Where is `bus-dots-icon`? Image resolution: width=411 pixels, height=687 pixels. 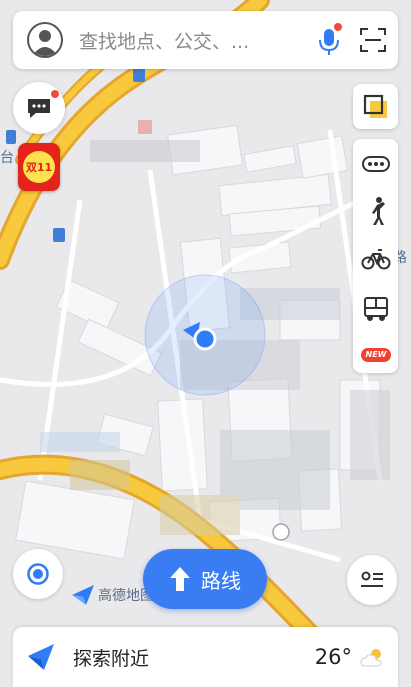 bus-dots-icon is located at coordinates (375, 164).